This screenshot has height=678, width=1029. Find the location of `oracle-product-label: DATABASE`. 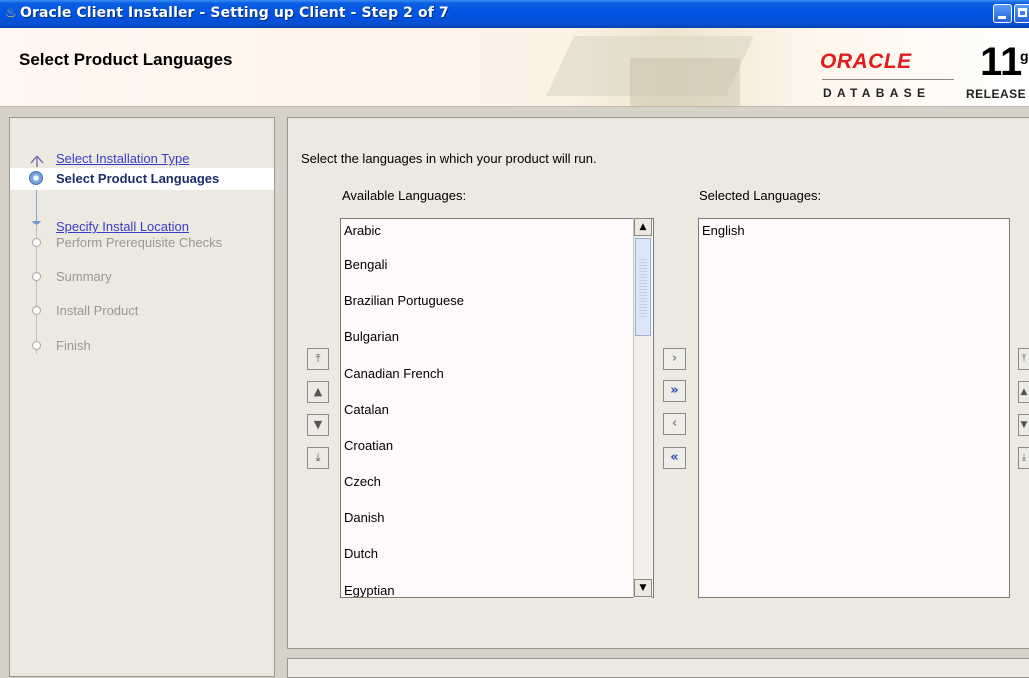

oracle-product-label: DATABASE is located at coordinates (877, 93).